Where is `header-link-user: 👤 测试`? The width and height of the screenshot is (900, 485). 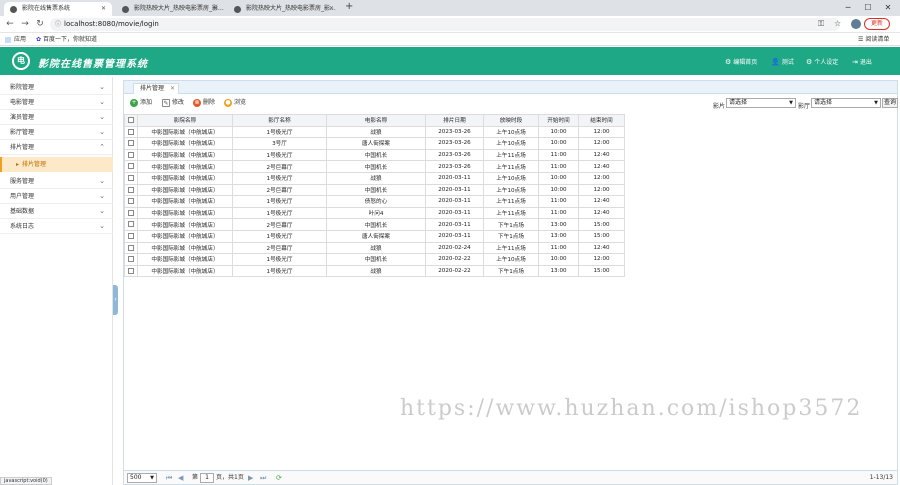
header-link-user: 👤 测试 is located at coordinates (782, 61).